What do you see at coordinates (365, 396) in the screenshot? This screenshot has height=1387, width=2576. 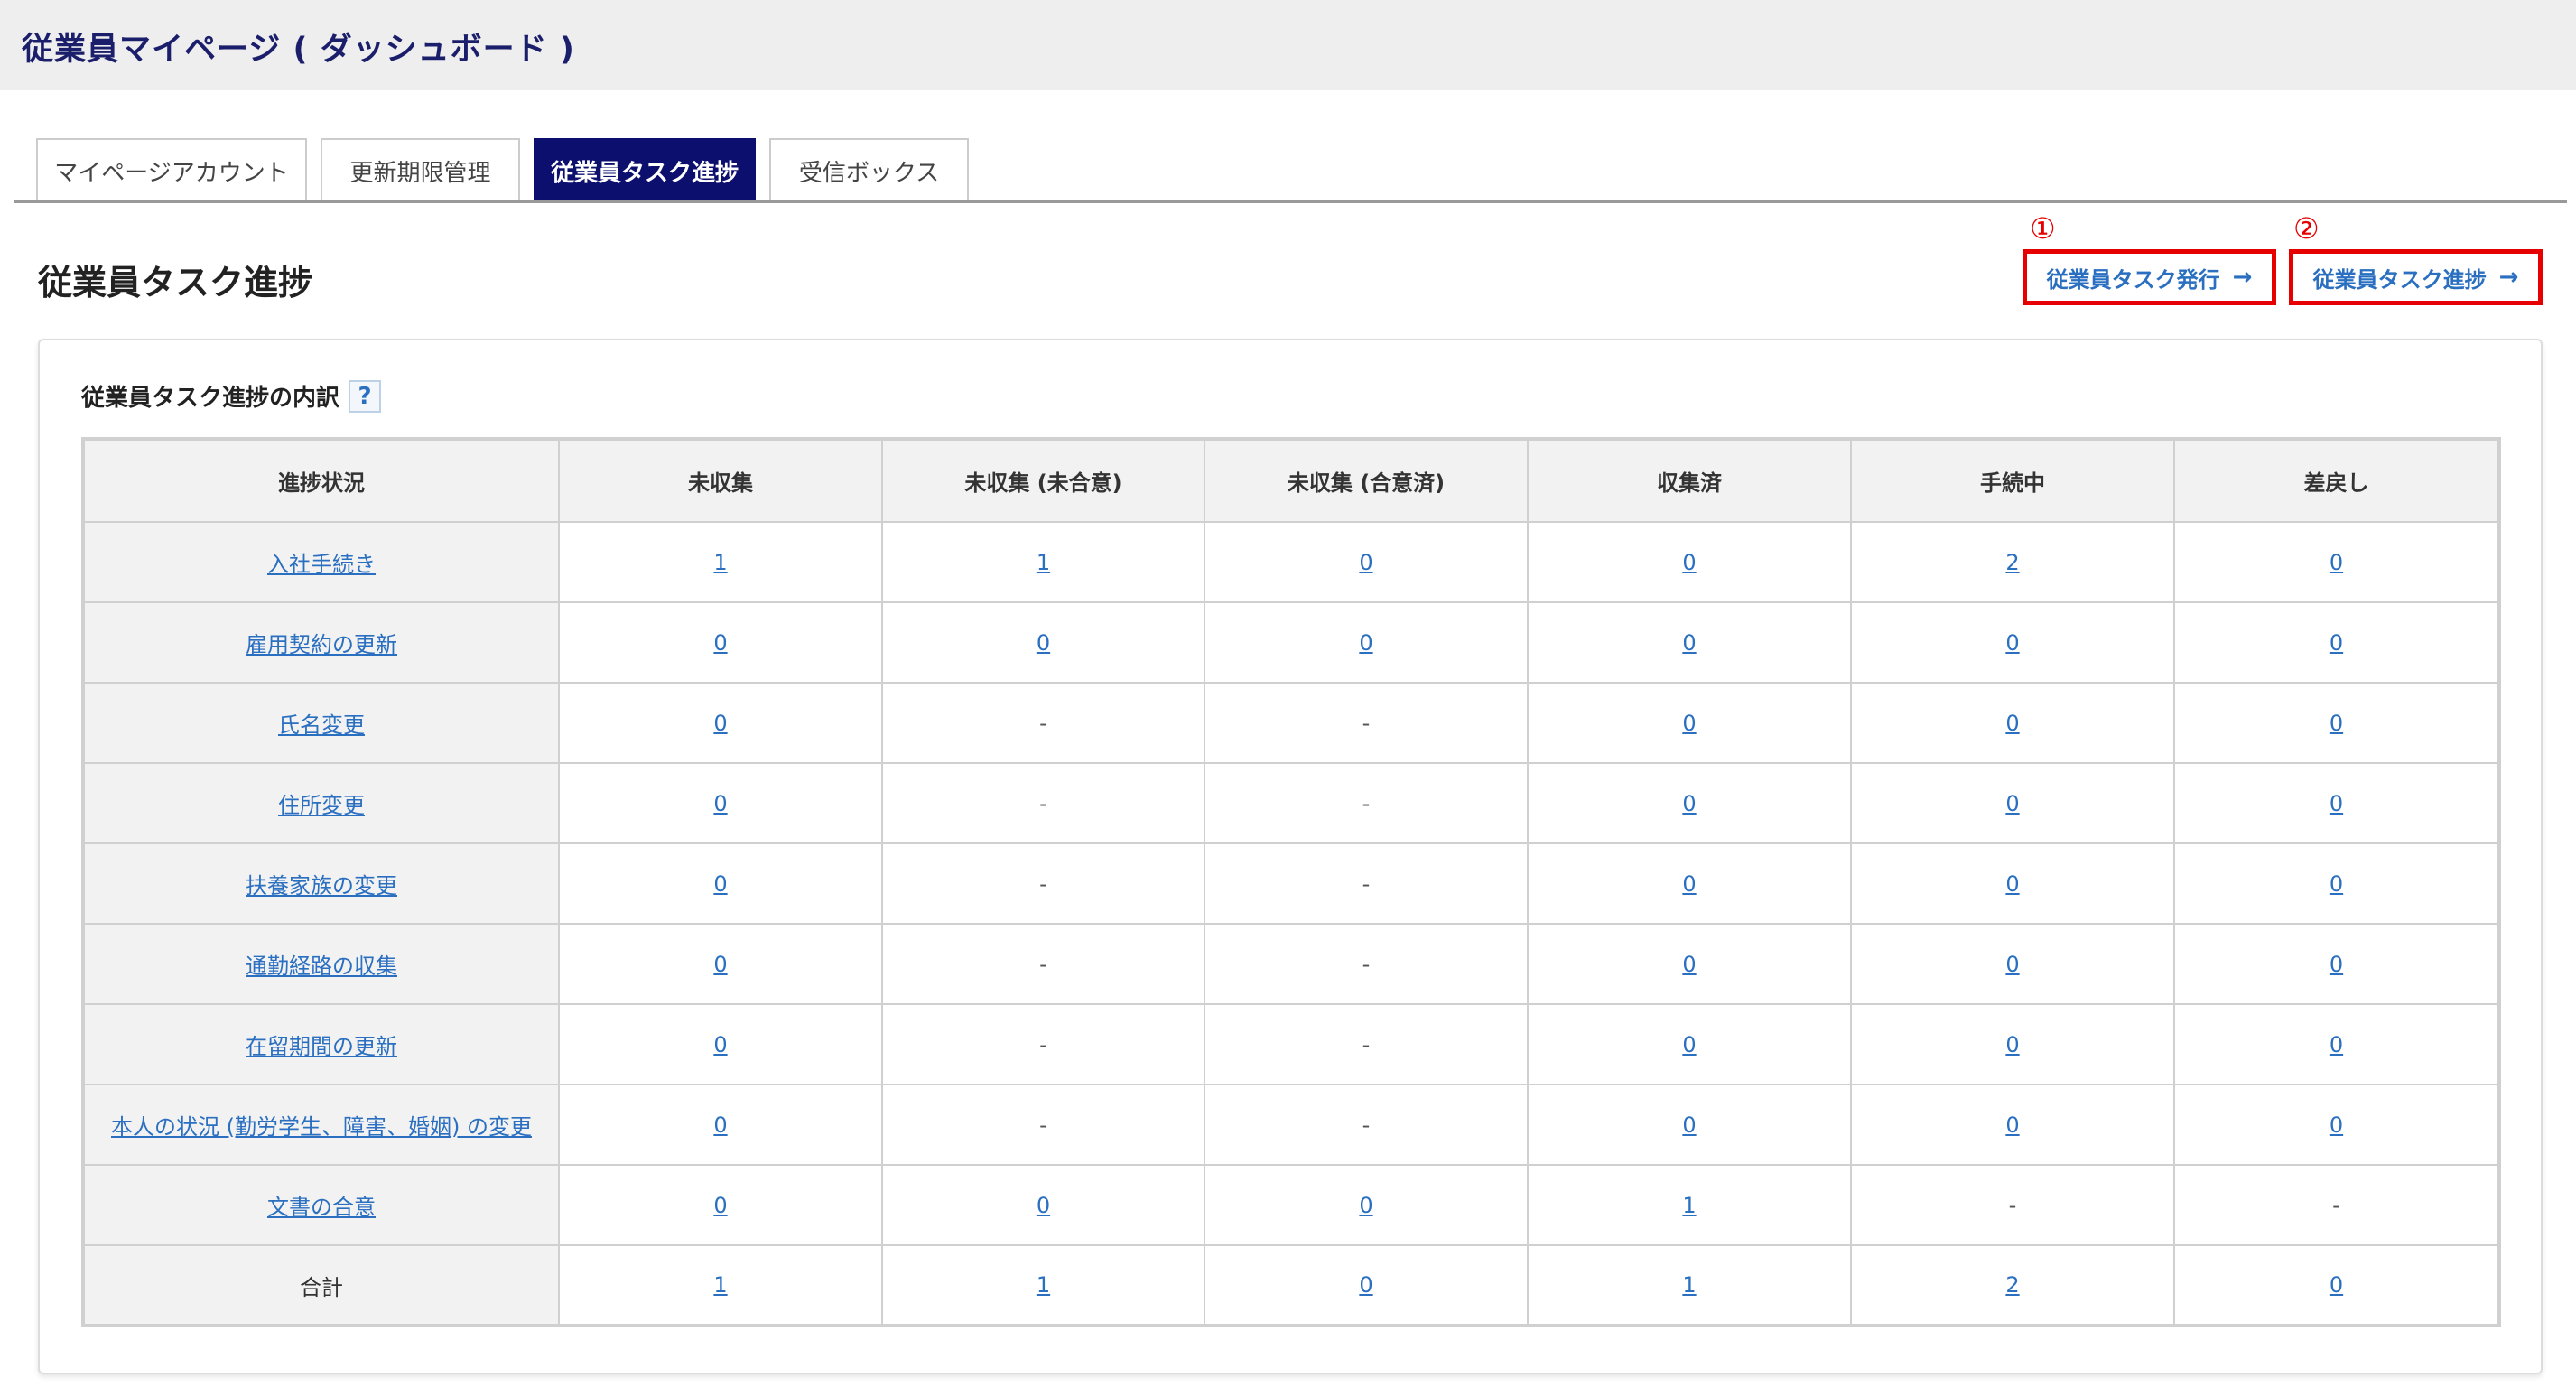 I see `help-icon: ?` at bounding box center [365, 396].